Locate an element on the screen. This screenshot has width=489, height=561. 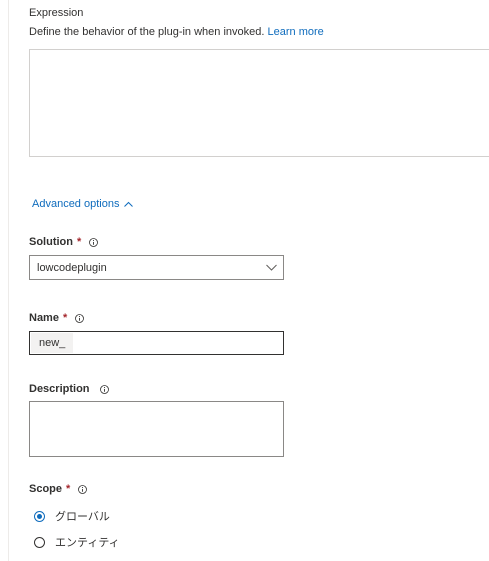
scope-label: Scope * is located at coordinates (58, 489).